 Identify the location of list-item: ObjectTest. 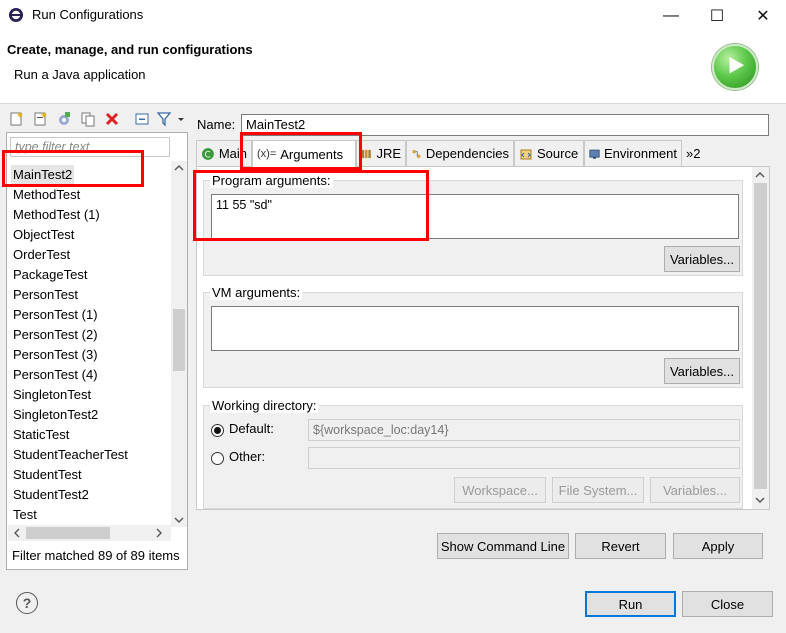
(43, 235).